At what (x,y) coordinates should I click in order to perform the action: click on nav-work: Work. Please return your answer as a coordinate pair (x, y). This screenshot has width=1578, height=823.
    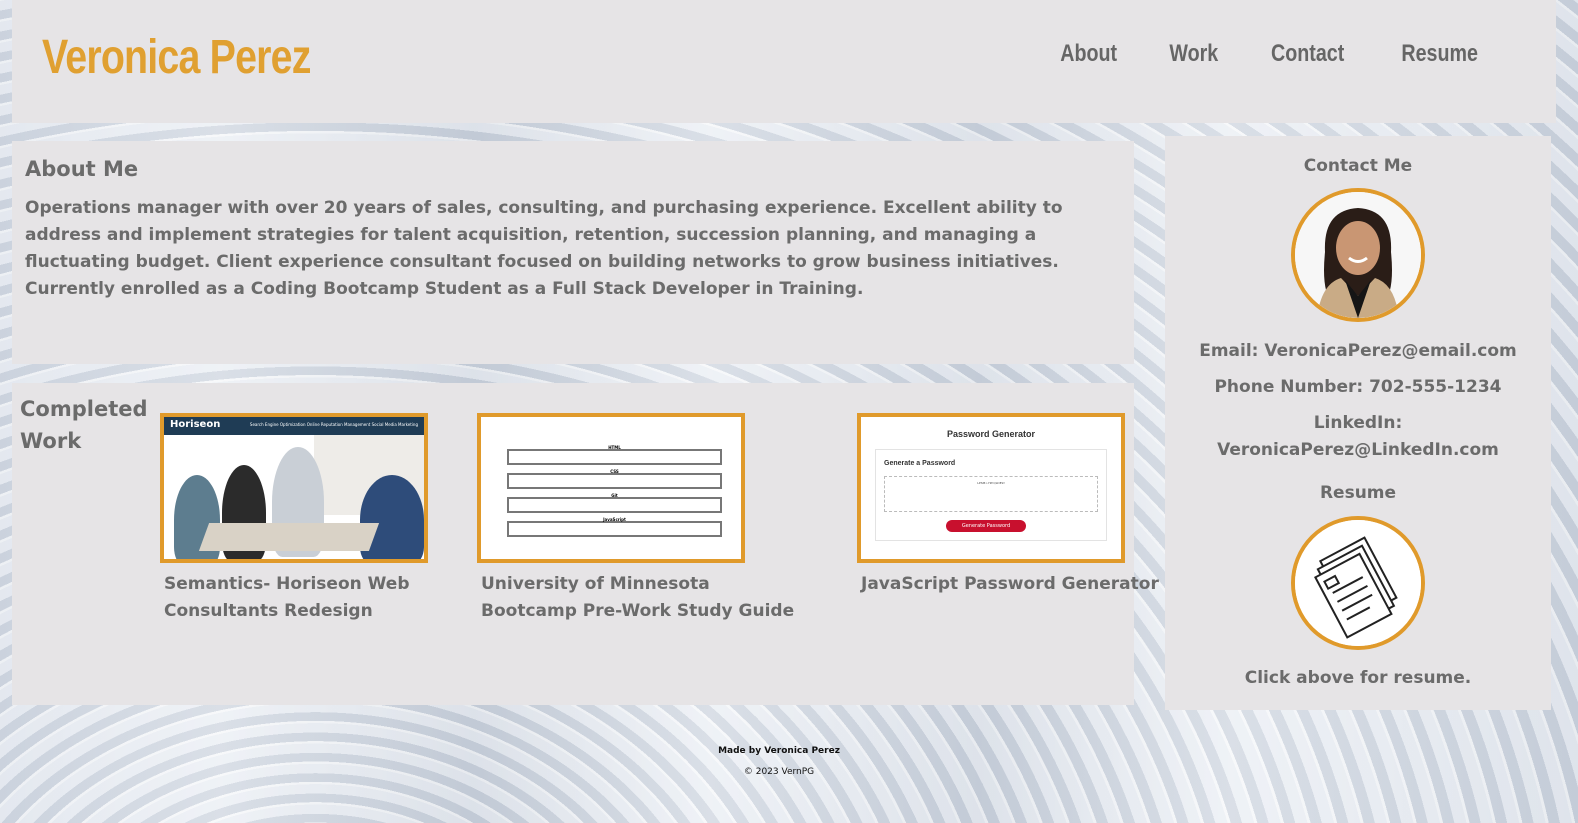
    Looking at the image, I should click on (1193, 54).